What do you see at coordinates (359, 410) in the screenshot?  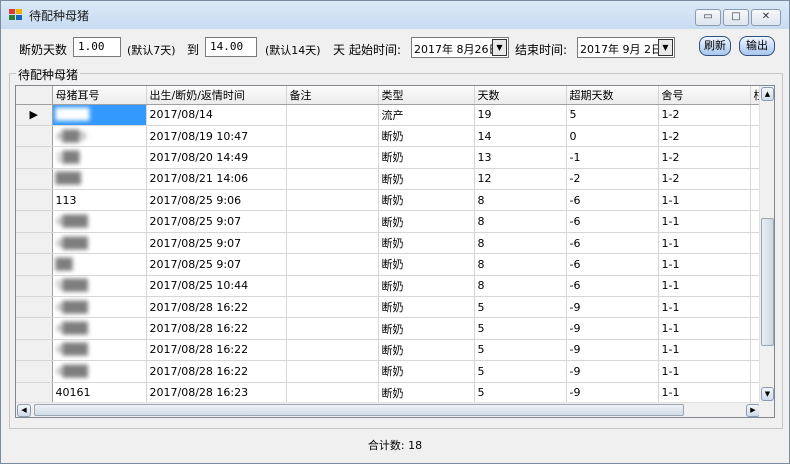 I see `horizontal-scroll-thumb` at bounding box center [359, 410].